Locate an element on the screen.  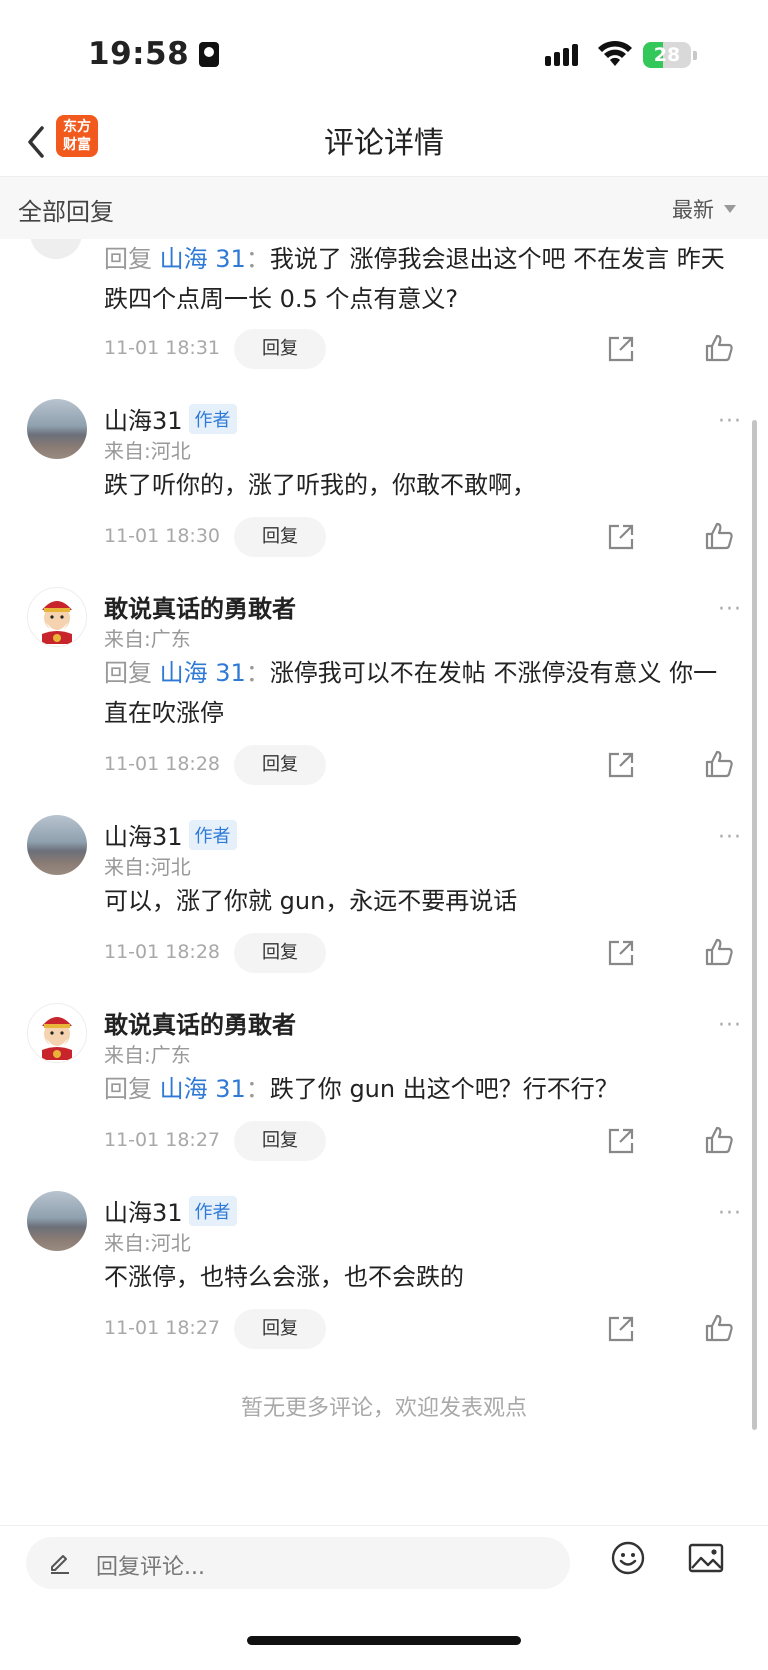
page-header: 东方 财富 评论详情 is located at coordinates (384, 143).